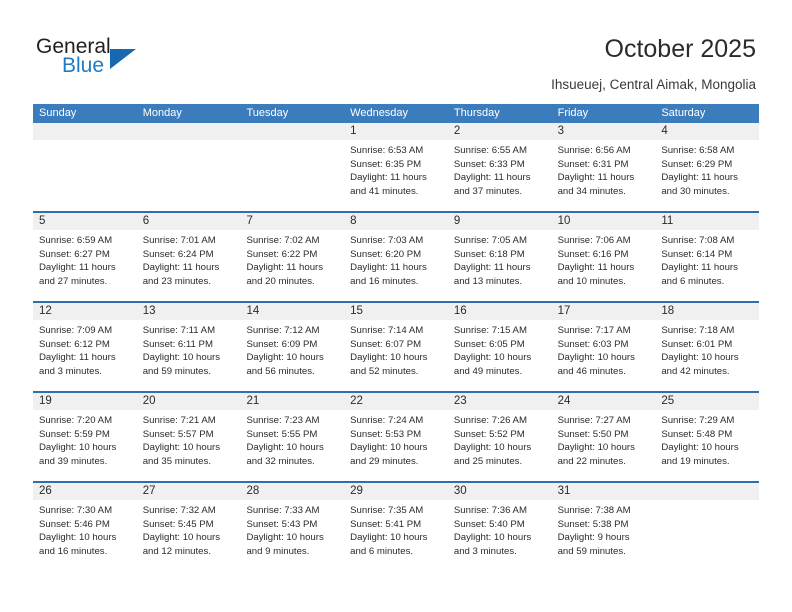  Describe the element at coordinates (396, 131) in the screenshot. I see `day-number: 1` at that location.